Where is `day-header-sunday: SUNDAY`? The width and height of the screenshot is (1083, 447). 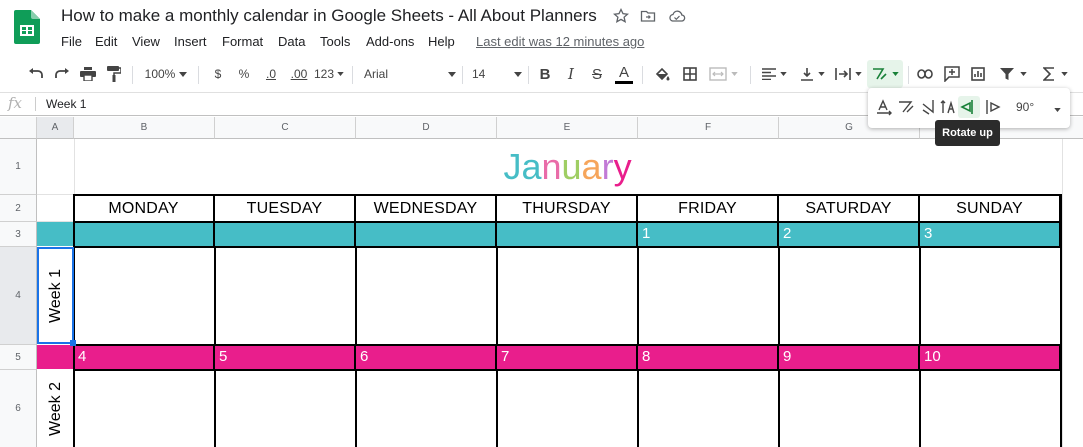 day-header-sunday: SUNDAY is located at coordinates (990, 208).